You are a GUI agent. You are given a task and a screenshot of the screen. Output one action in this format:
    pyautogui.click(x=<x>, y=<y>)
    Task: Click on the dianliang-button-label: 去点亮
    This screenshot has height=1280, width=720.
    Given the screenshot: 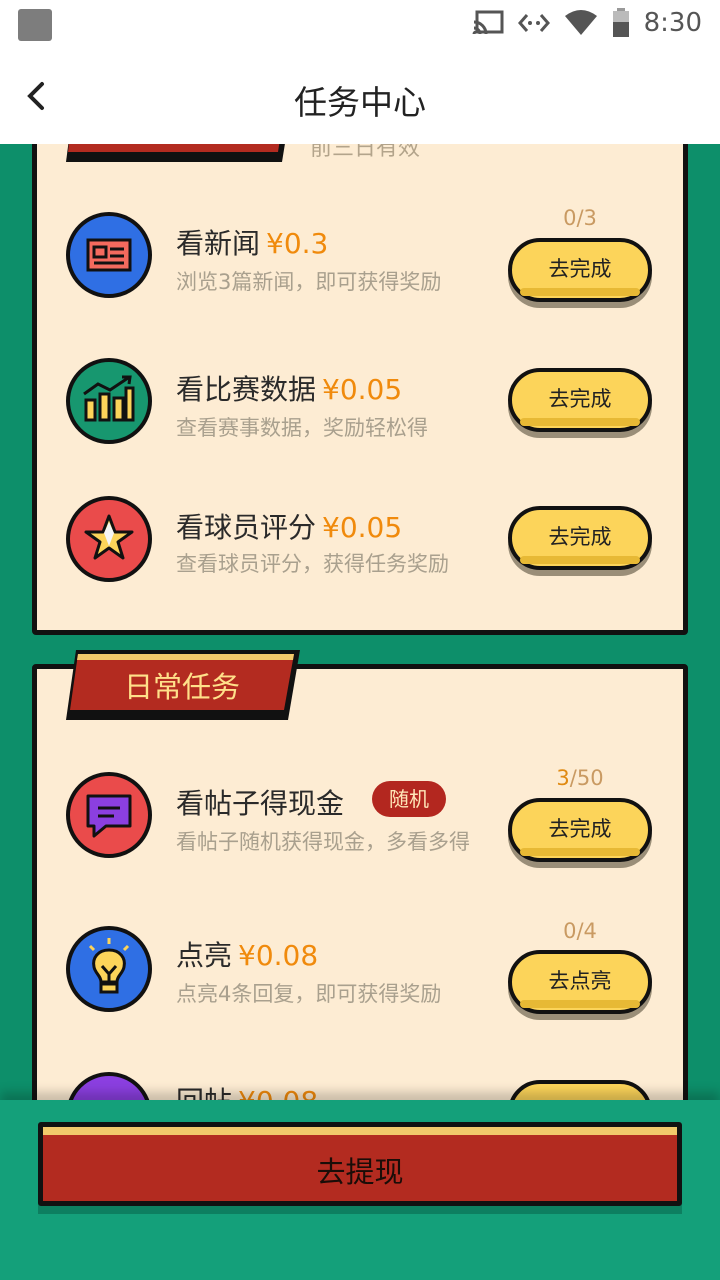 What is the action you would take?
    pyautogui.click(x=580, y=981)
    